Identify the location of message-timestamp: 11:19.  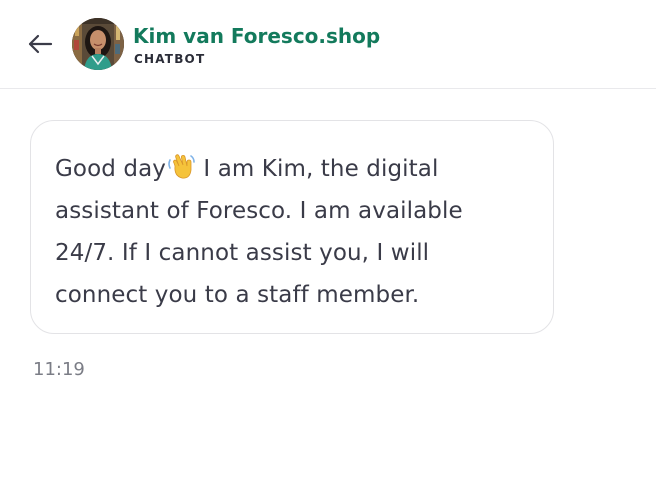
(59, 369).